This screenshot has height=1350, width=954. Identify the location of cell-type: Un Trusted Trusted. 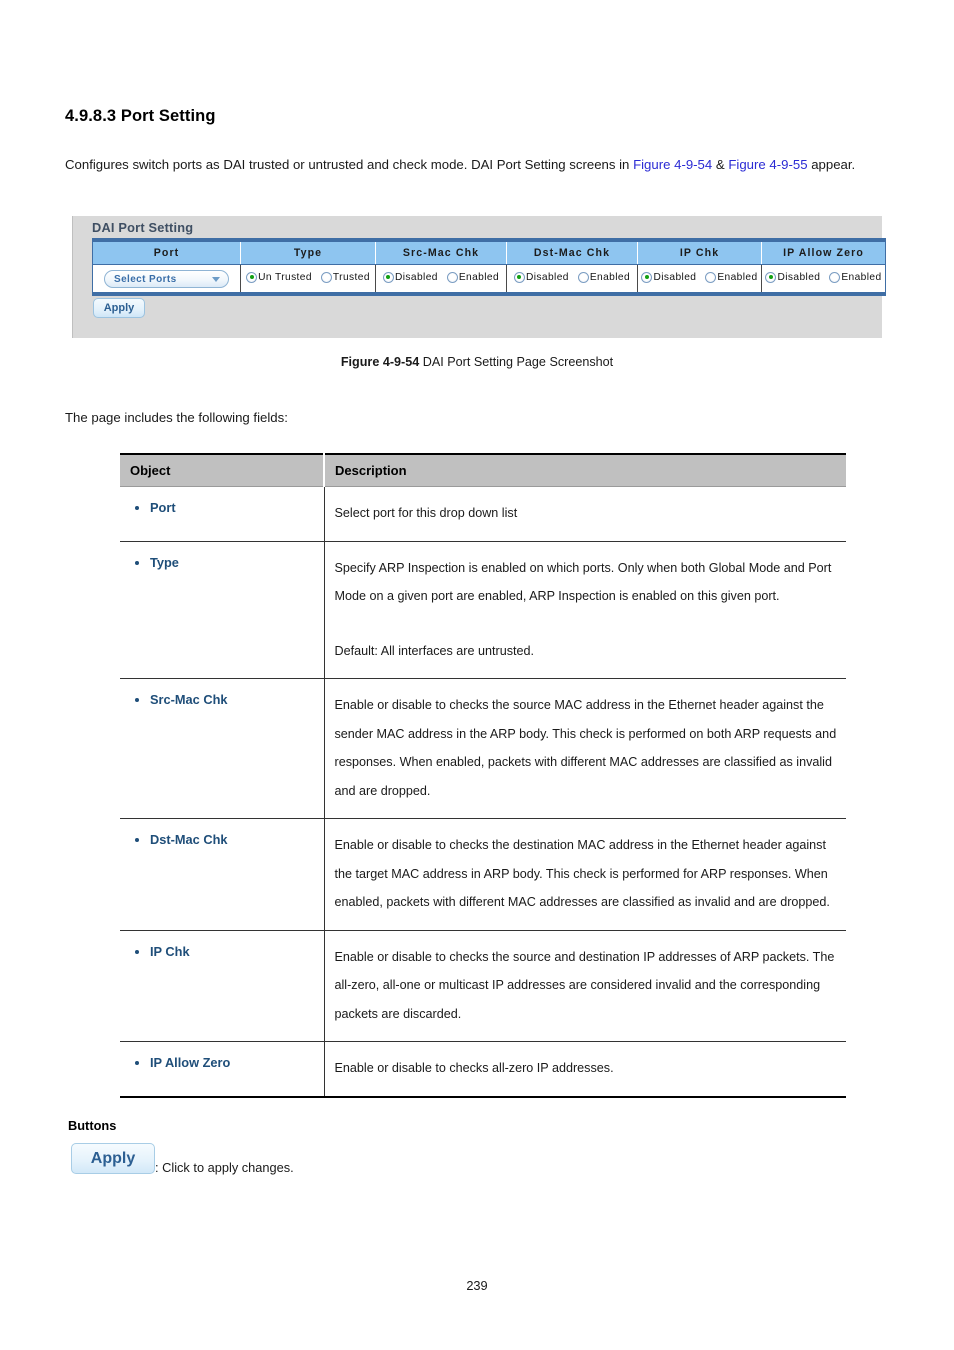
(308, 279).